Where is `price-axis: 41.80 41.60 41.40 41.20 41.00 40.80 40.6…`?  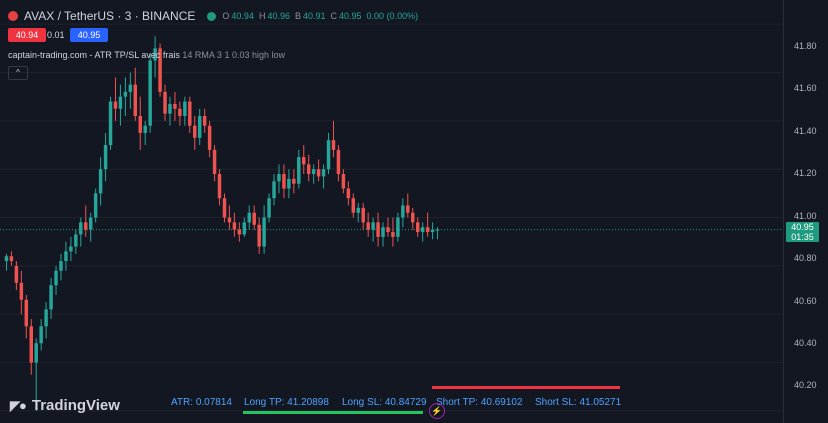 price-axis: 41.80 41.60 41.40 41.20 41.00 40.80 40.6… is located at coordinates (805, 211).